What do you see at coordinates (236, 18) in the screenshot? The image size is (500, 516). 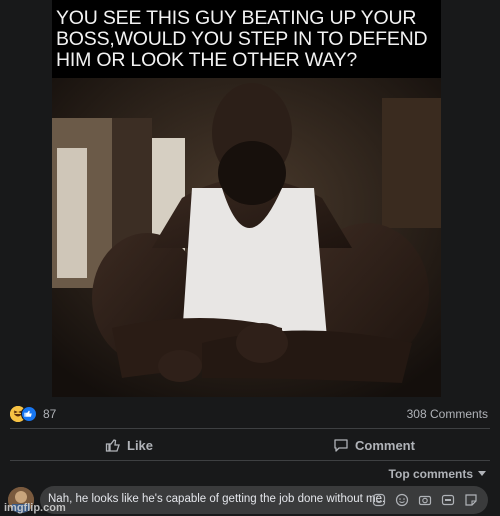 I see `caption-line-1: YOU SEE THIS GUY BEATING UP YOUR` at bounding box center [236, 18].